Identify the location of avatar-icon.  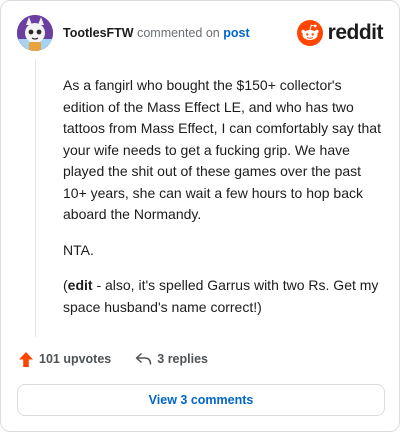
(35, 33).